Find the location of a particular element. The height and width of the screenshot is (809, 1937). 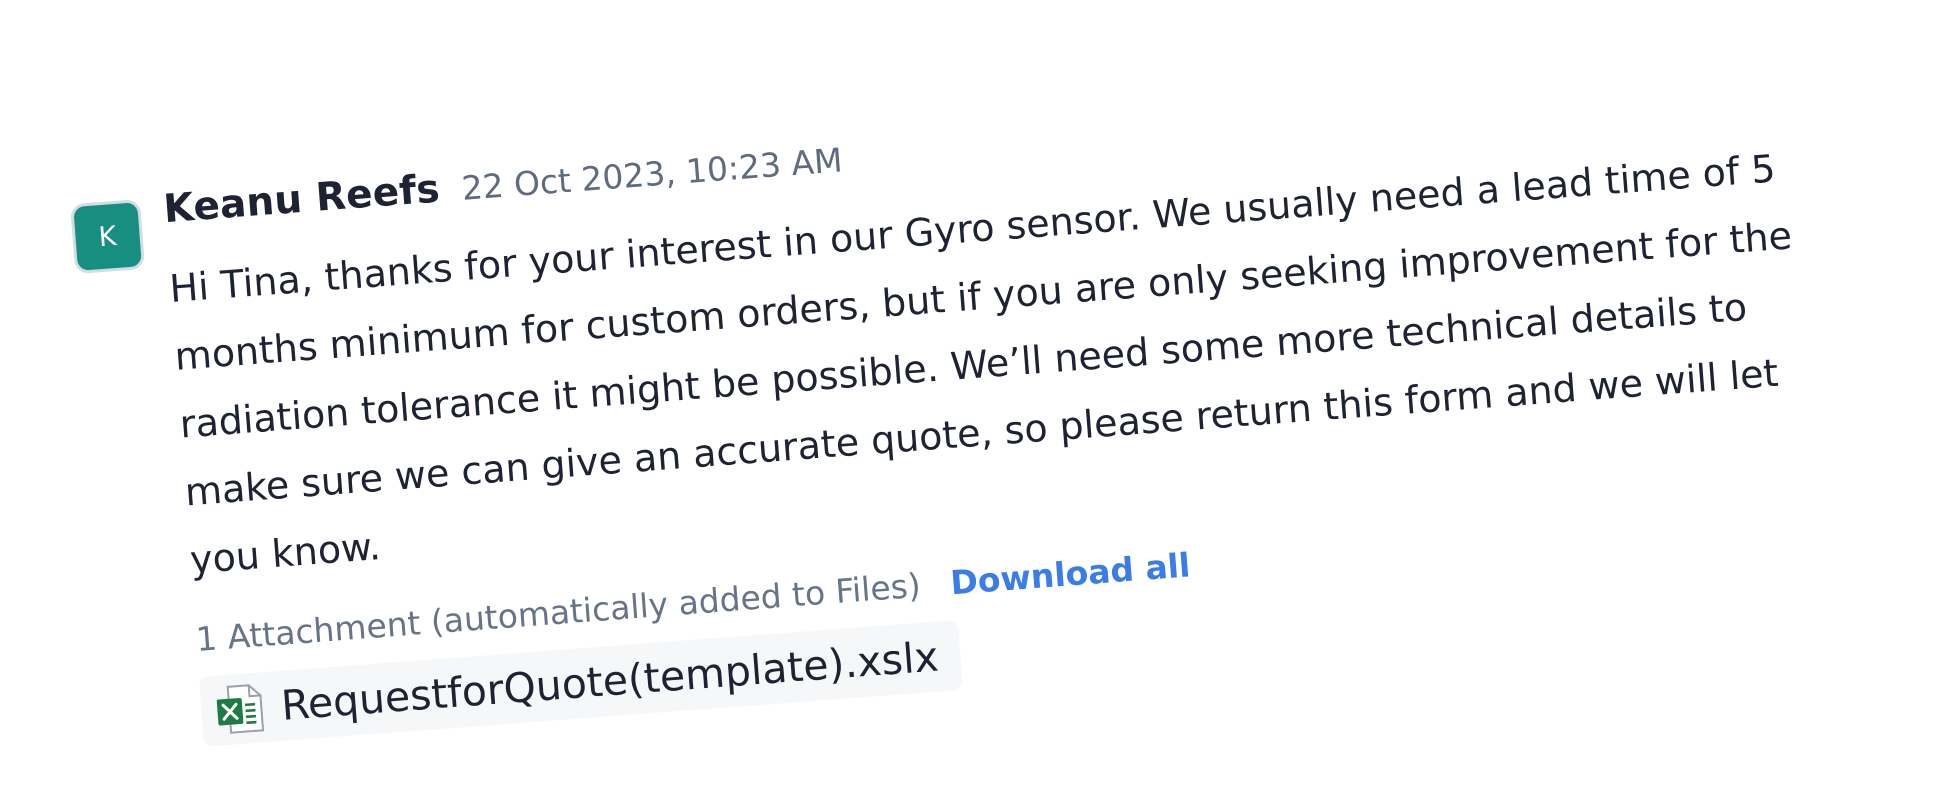

avatar-initial: K is located at coordinates (107, 236).